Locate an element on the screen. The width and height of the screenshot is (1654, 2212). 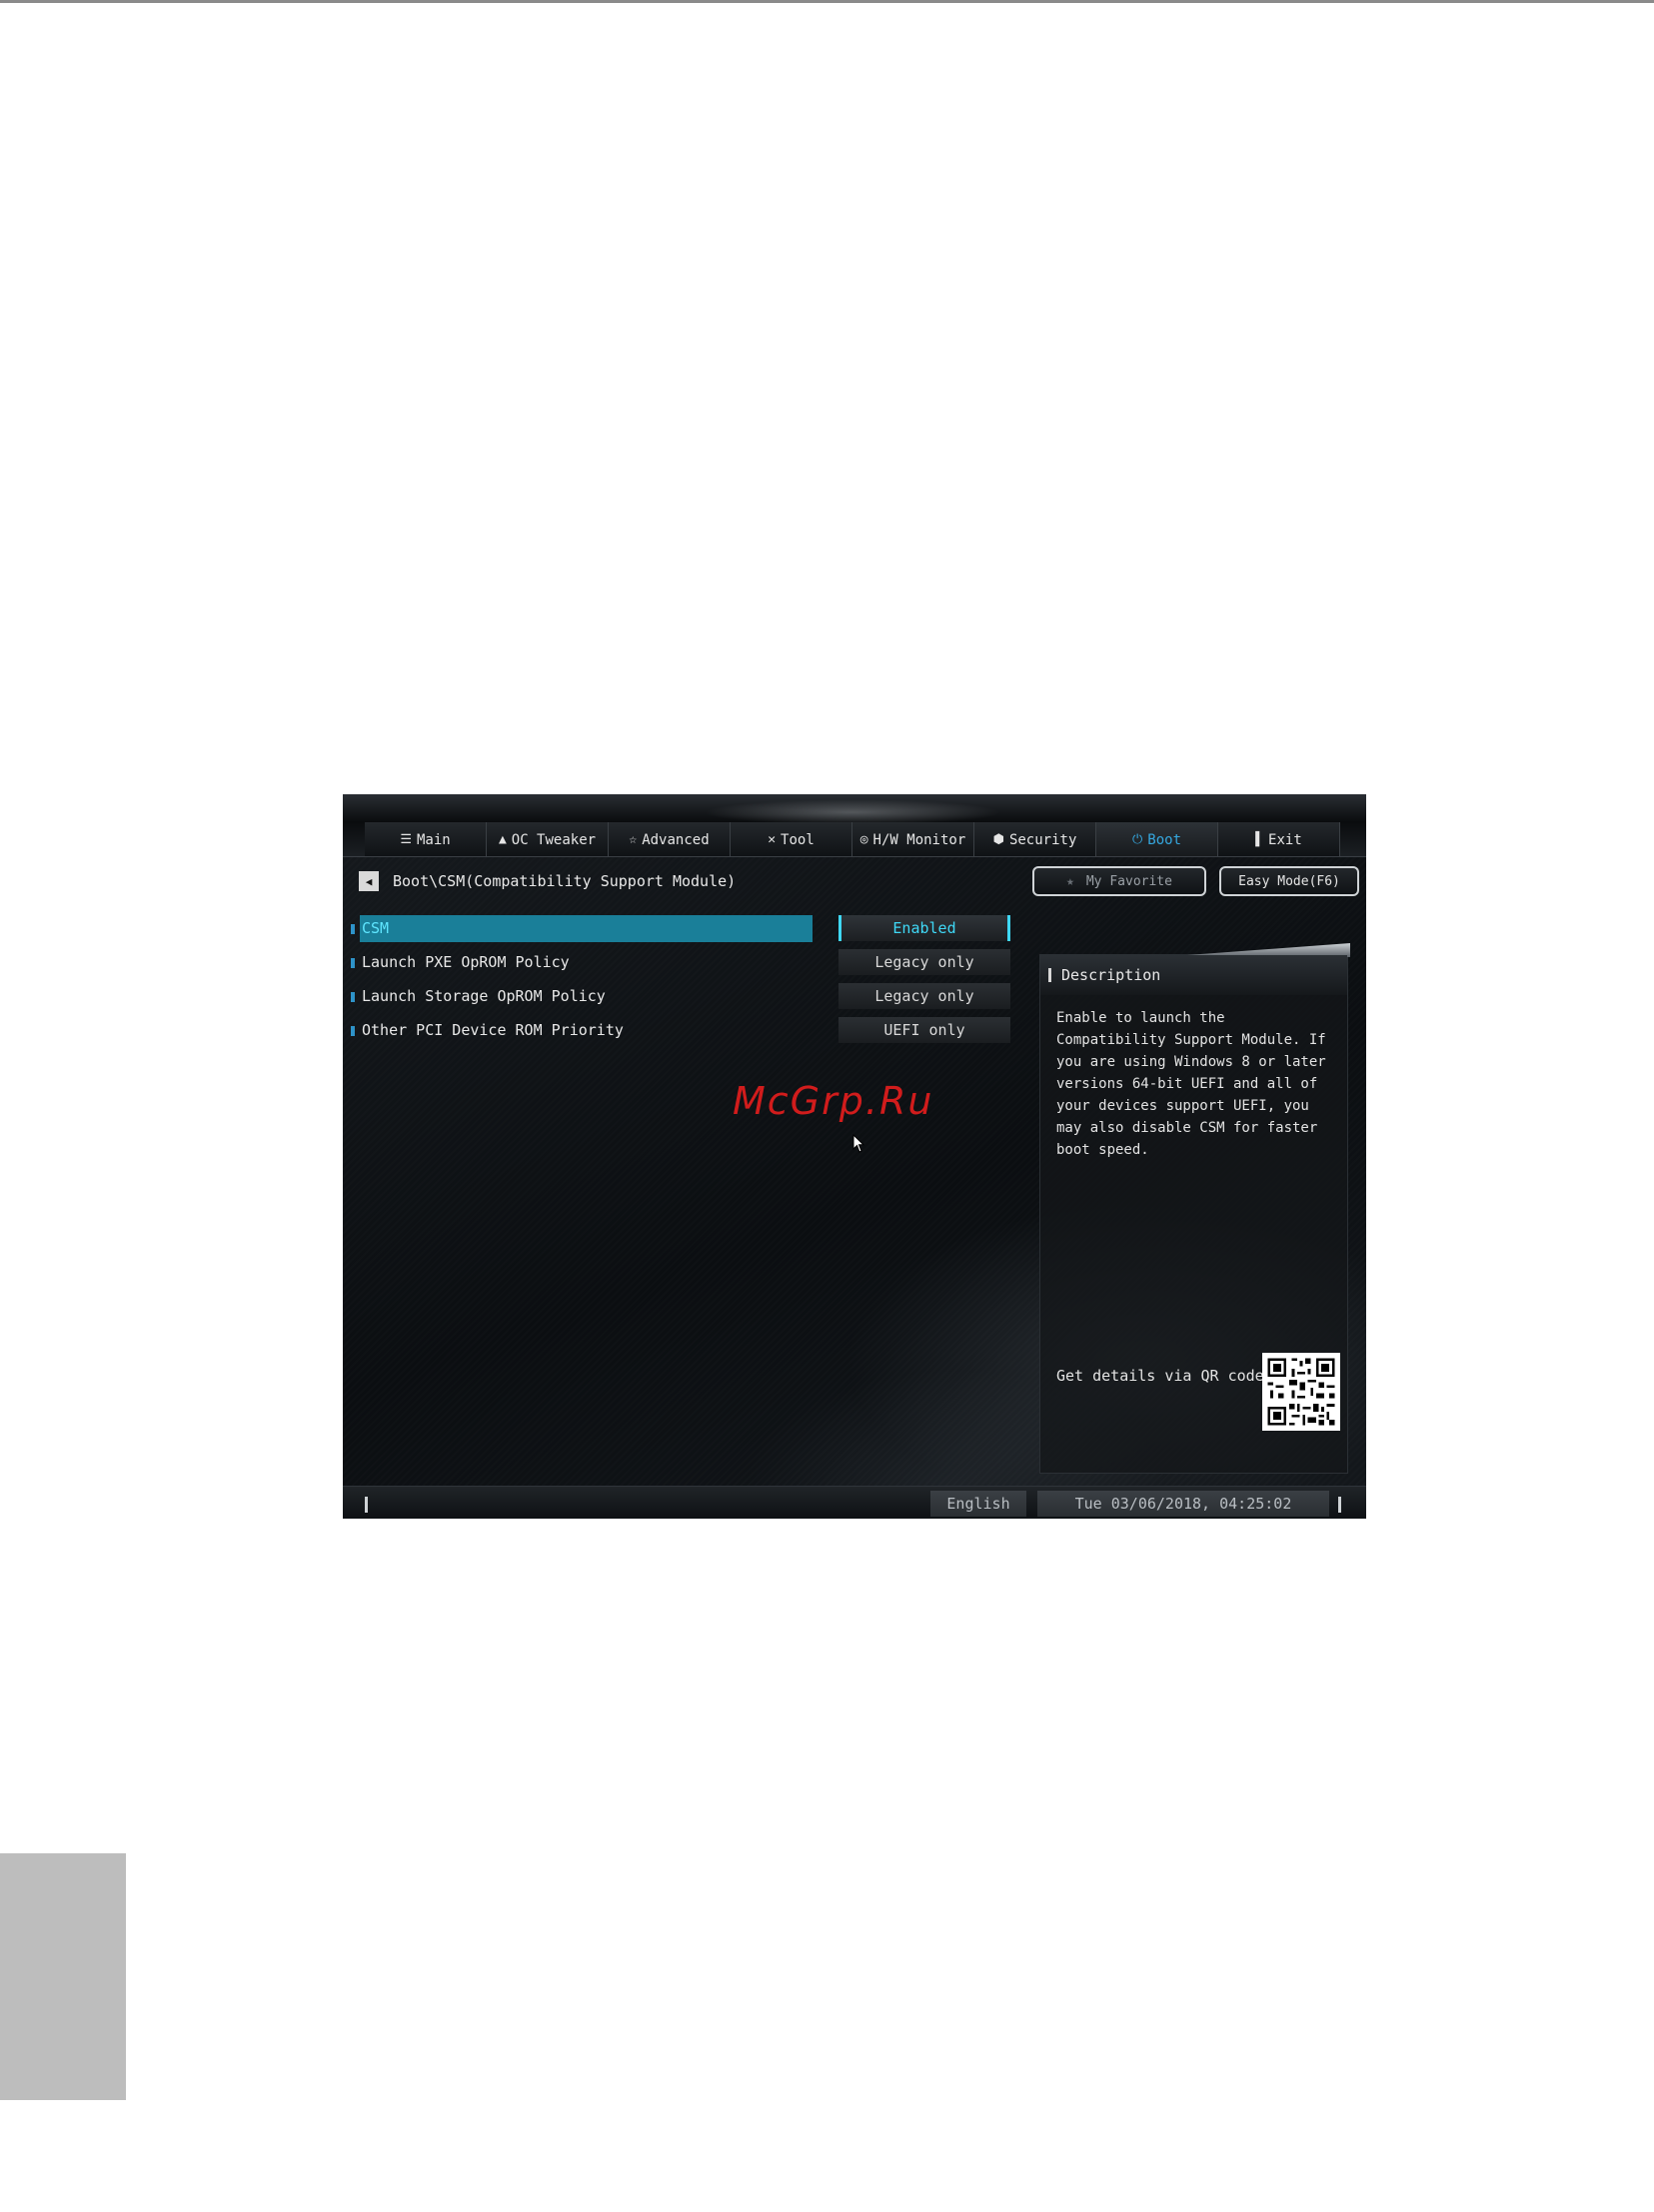
tab-hw-monitor: ◎ H/W Monitor is located at coordinates (913, 839).